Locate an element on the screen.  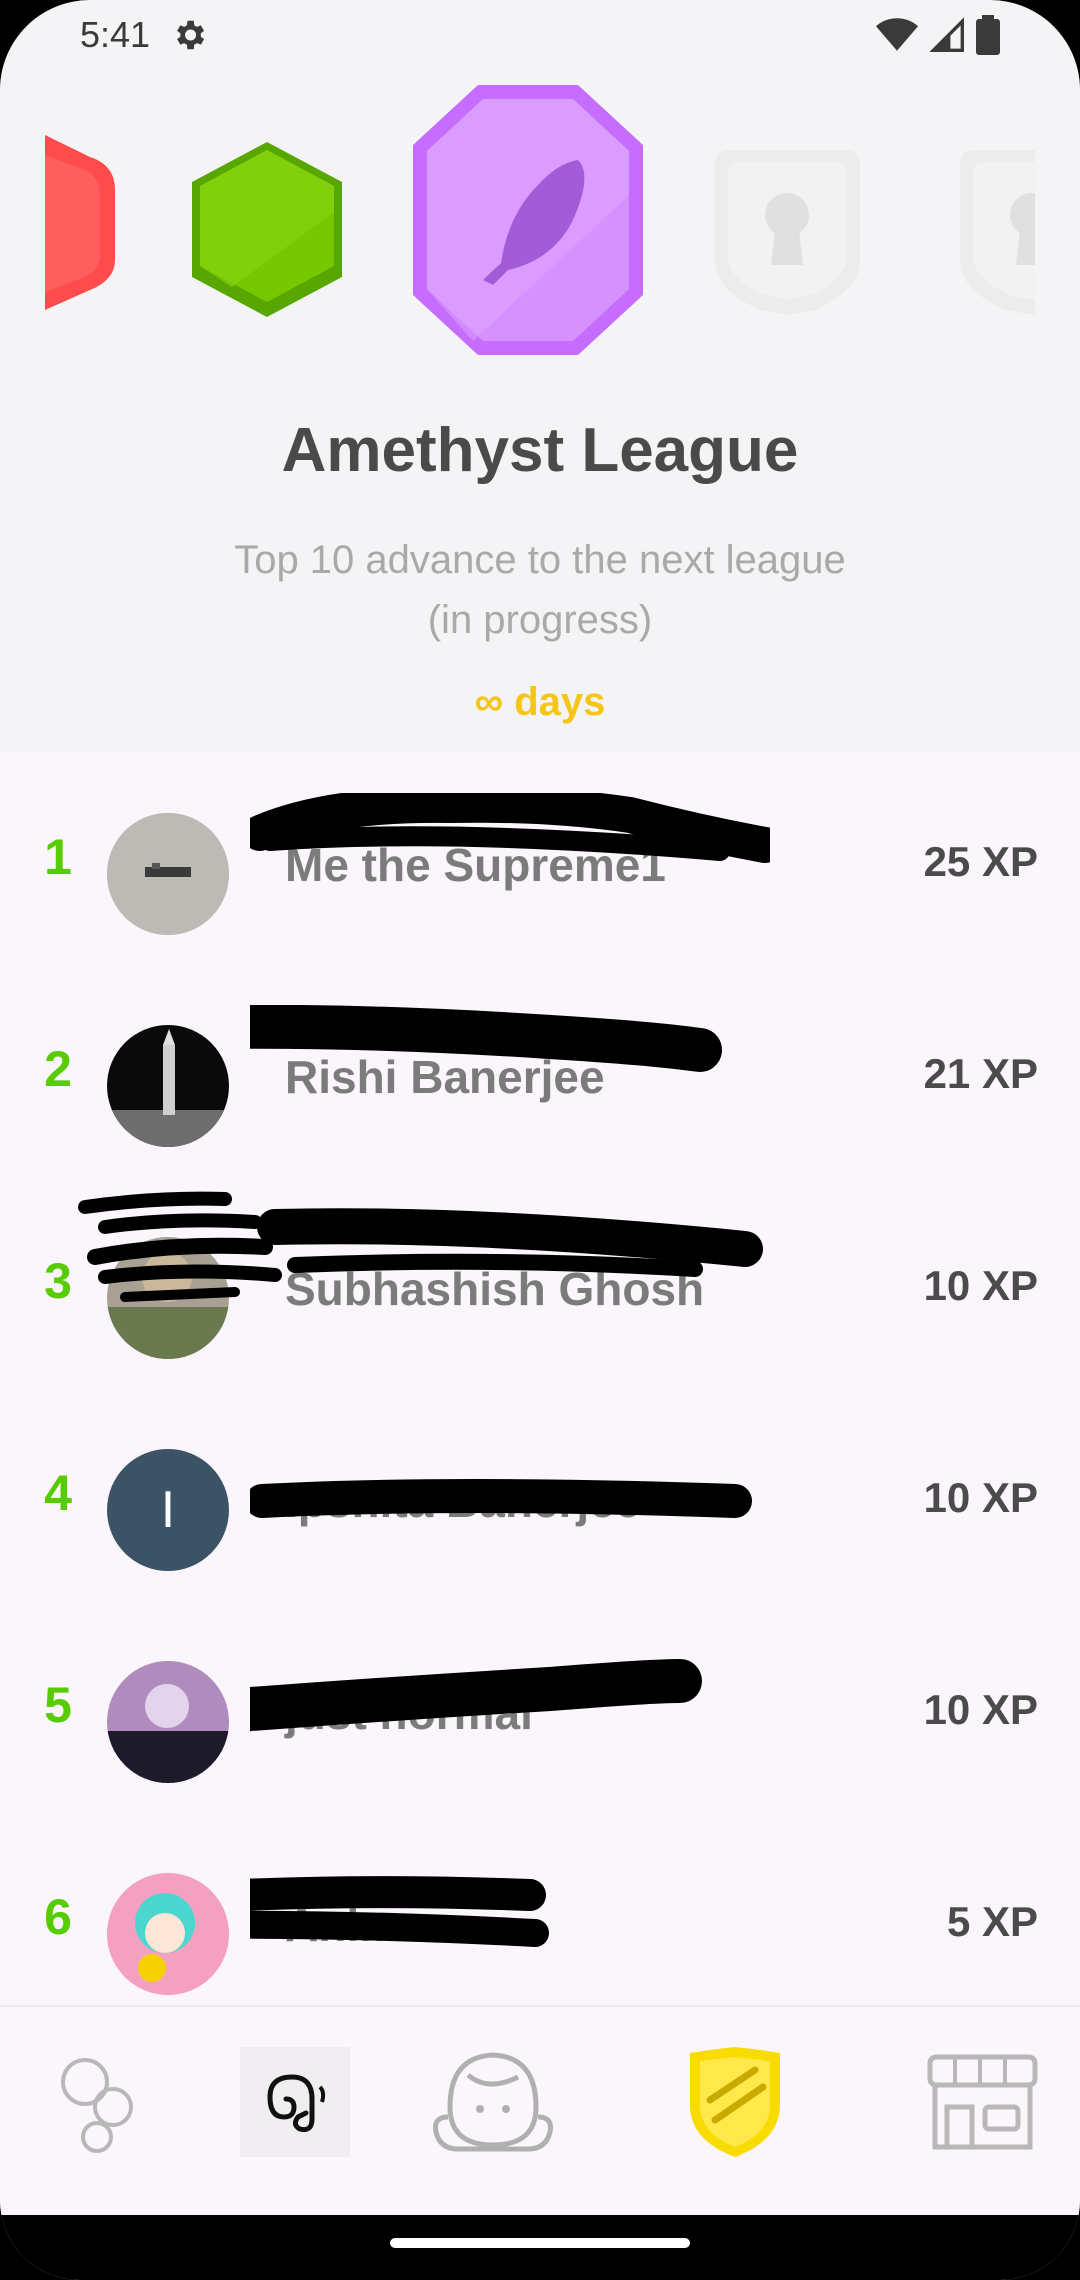
rank-number: 5 is located at coordinates (58, 1705).